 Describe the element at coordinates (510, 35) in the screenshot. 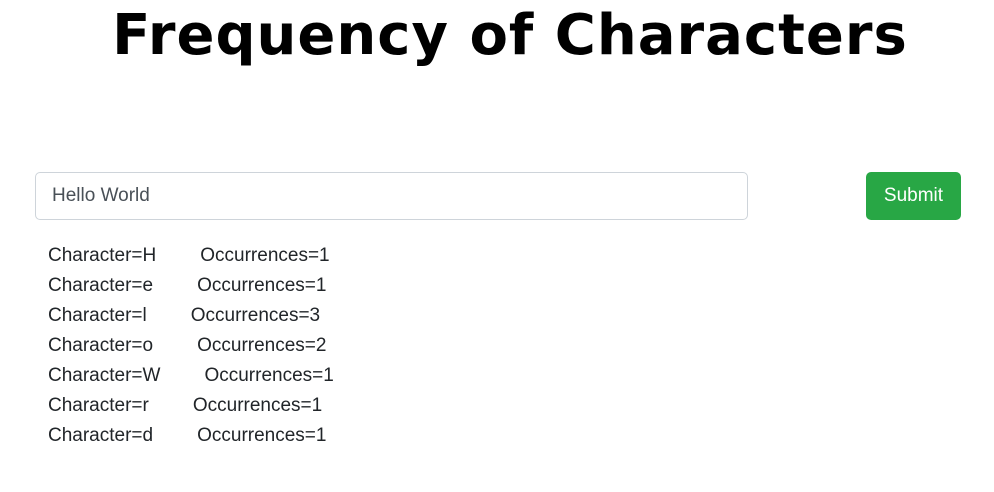

I see `page-title: Frequency of Characters` at that location.